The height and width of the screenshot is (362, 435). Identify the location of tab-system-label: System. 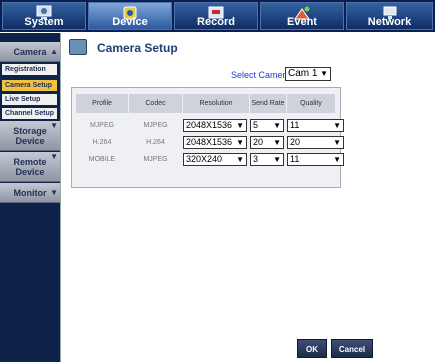
(44, 22).